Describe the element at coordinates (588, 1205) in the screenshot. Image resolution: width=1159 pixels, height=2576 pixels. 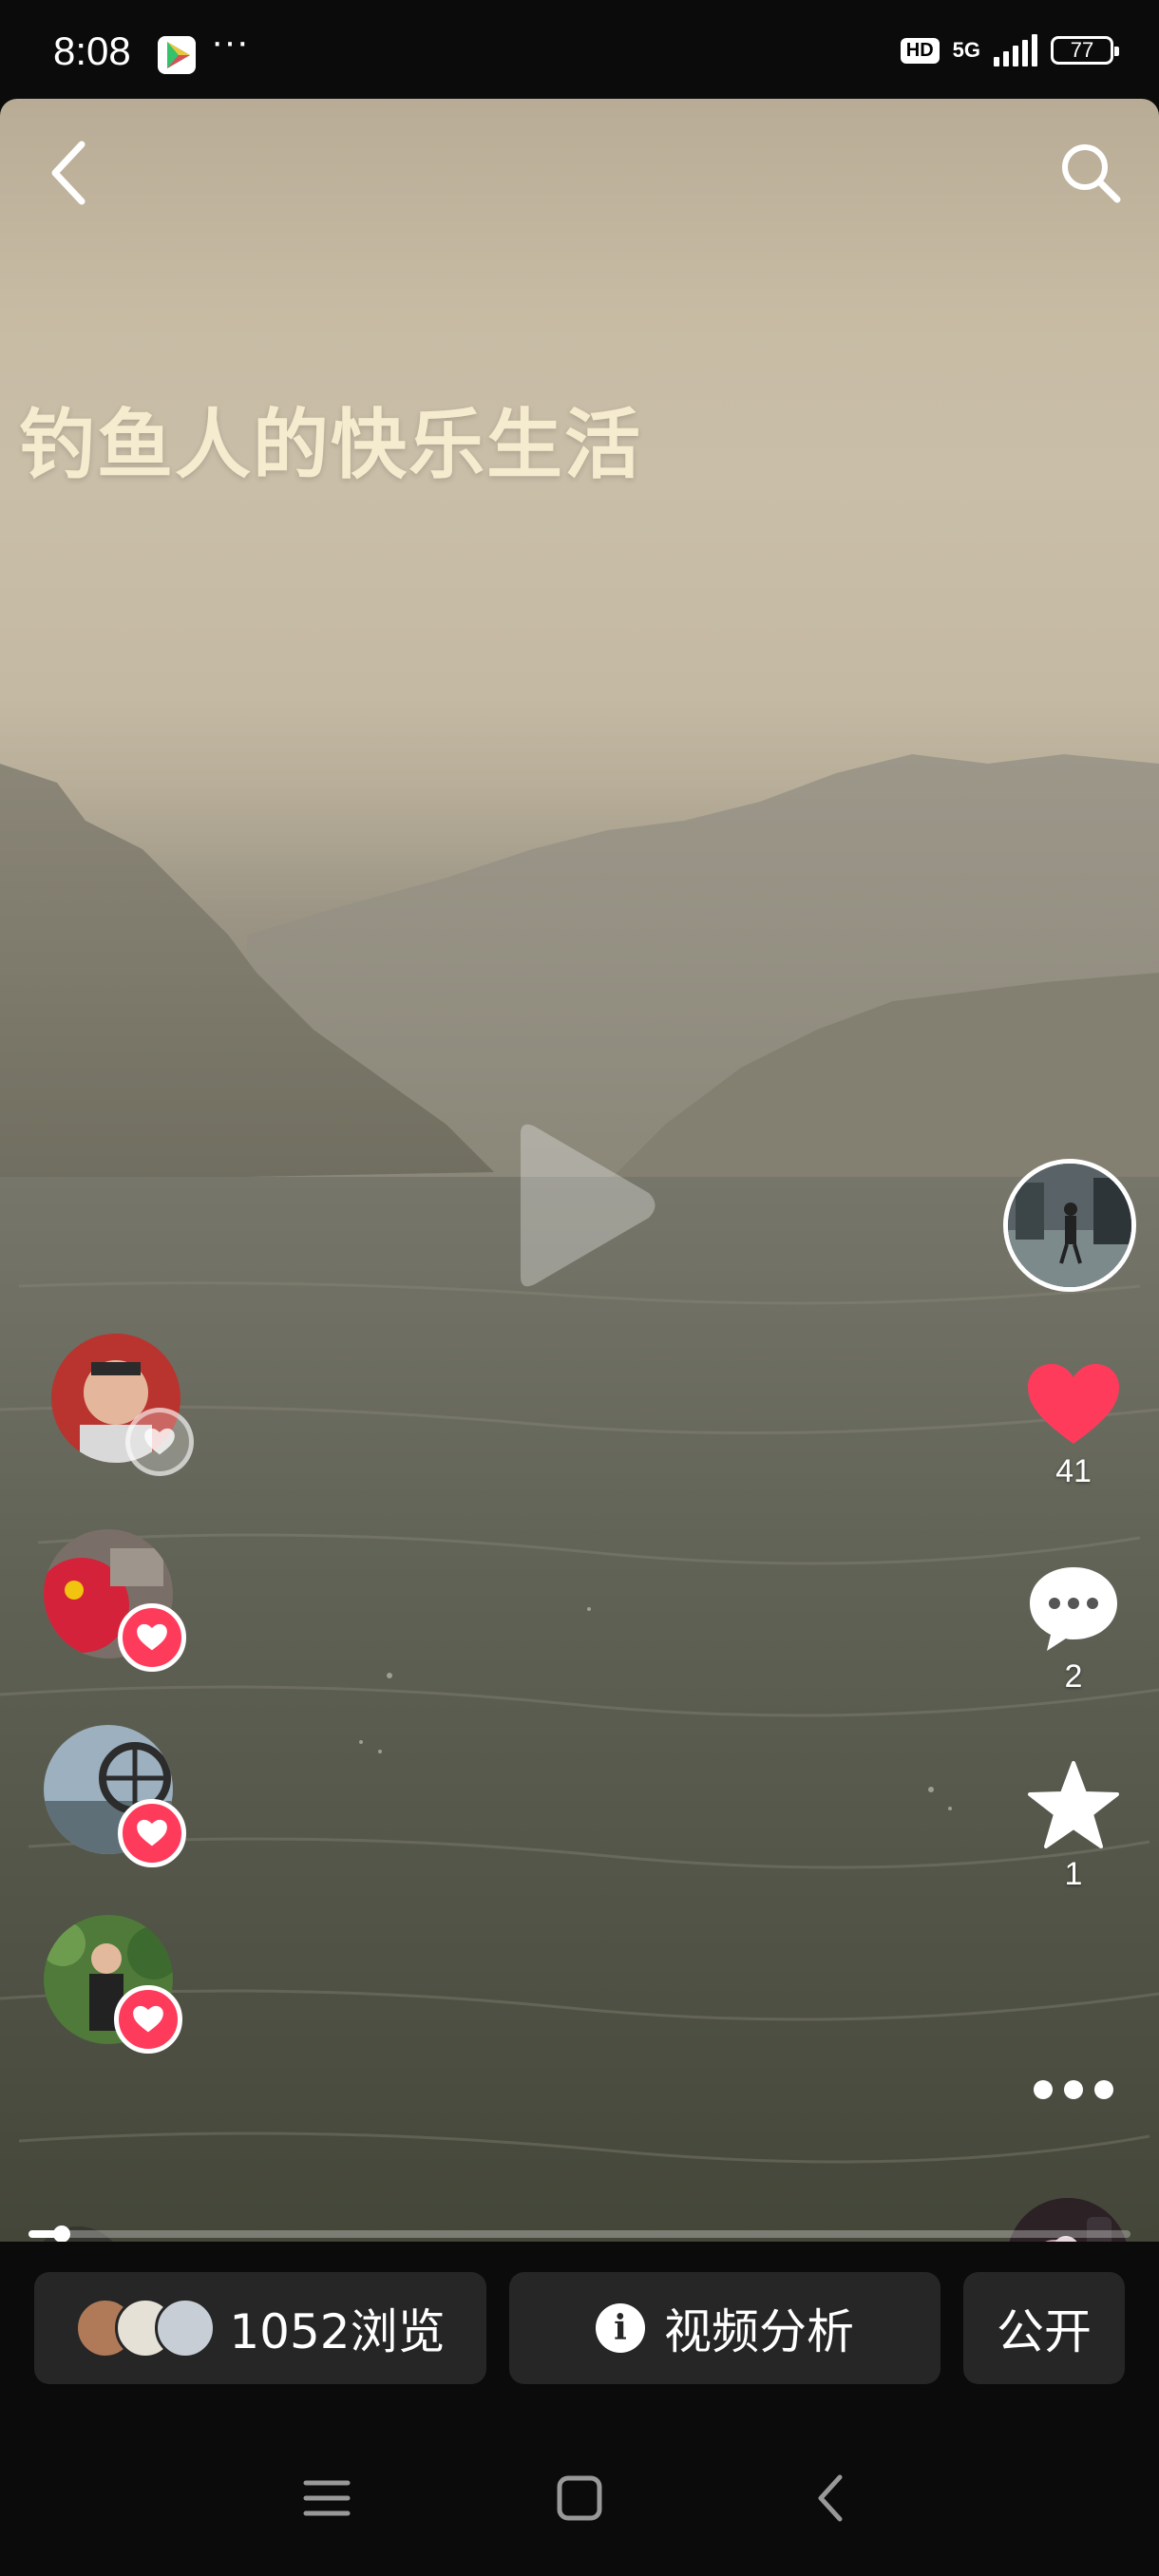
I see `play-icon` at that location.